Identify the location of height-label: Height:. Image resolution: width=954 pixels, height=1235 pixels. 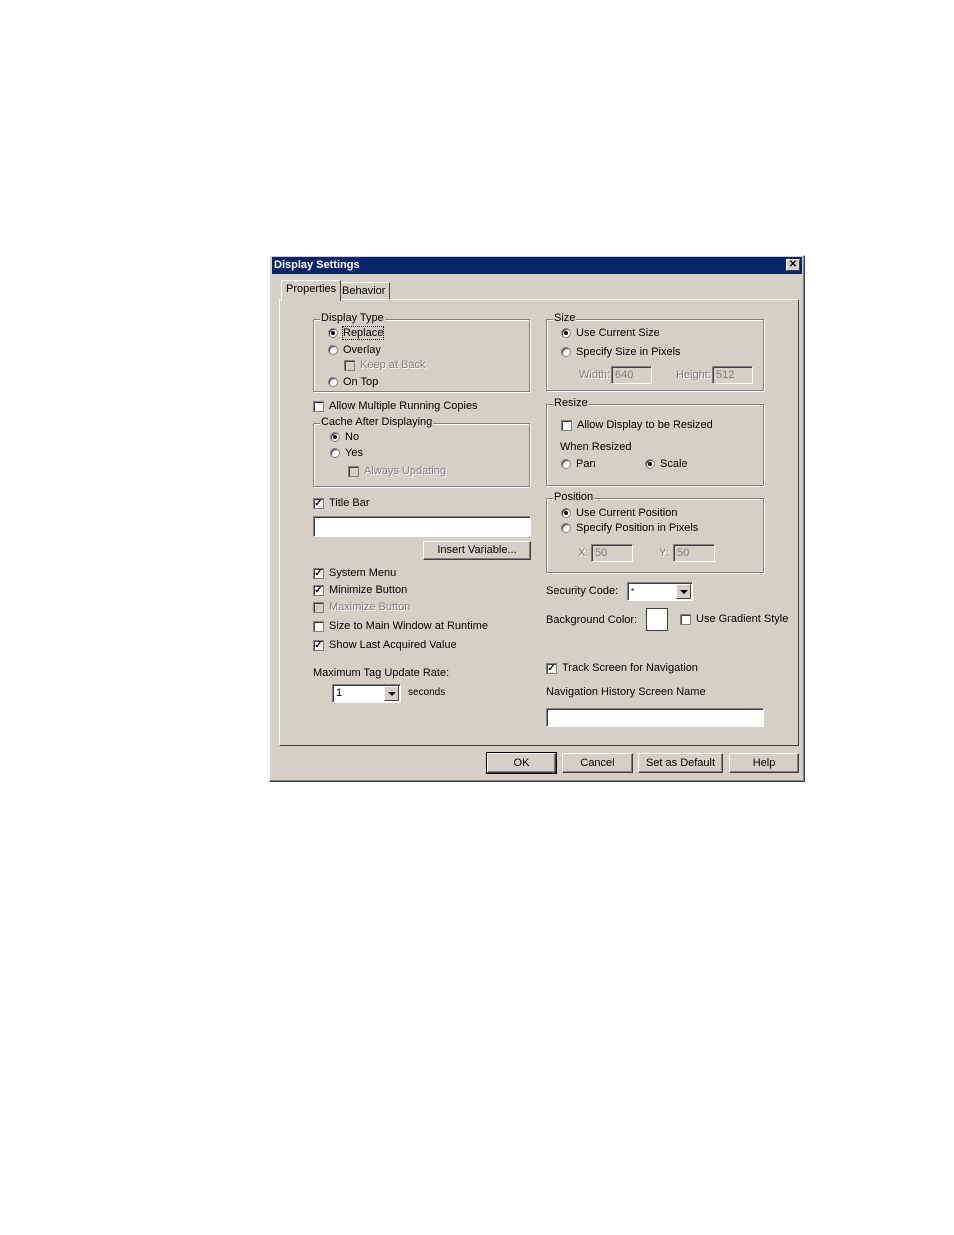
(693, 375).